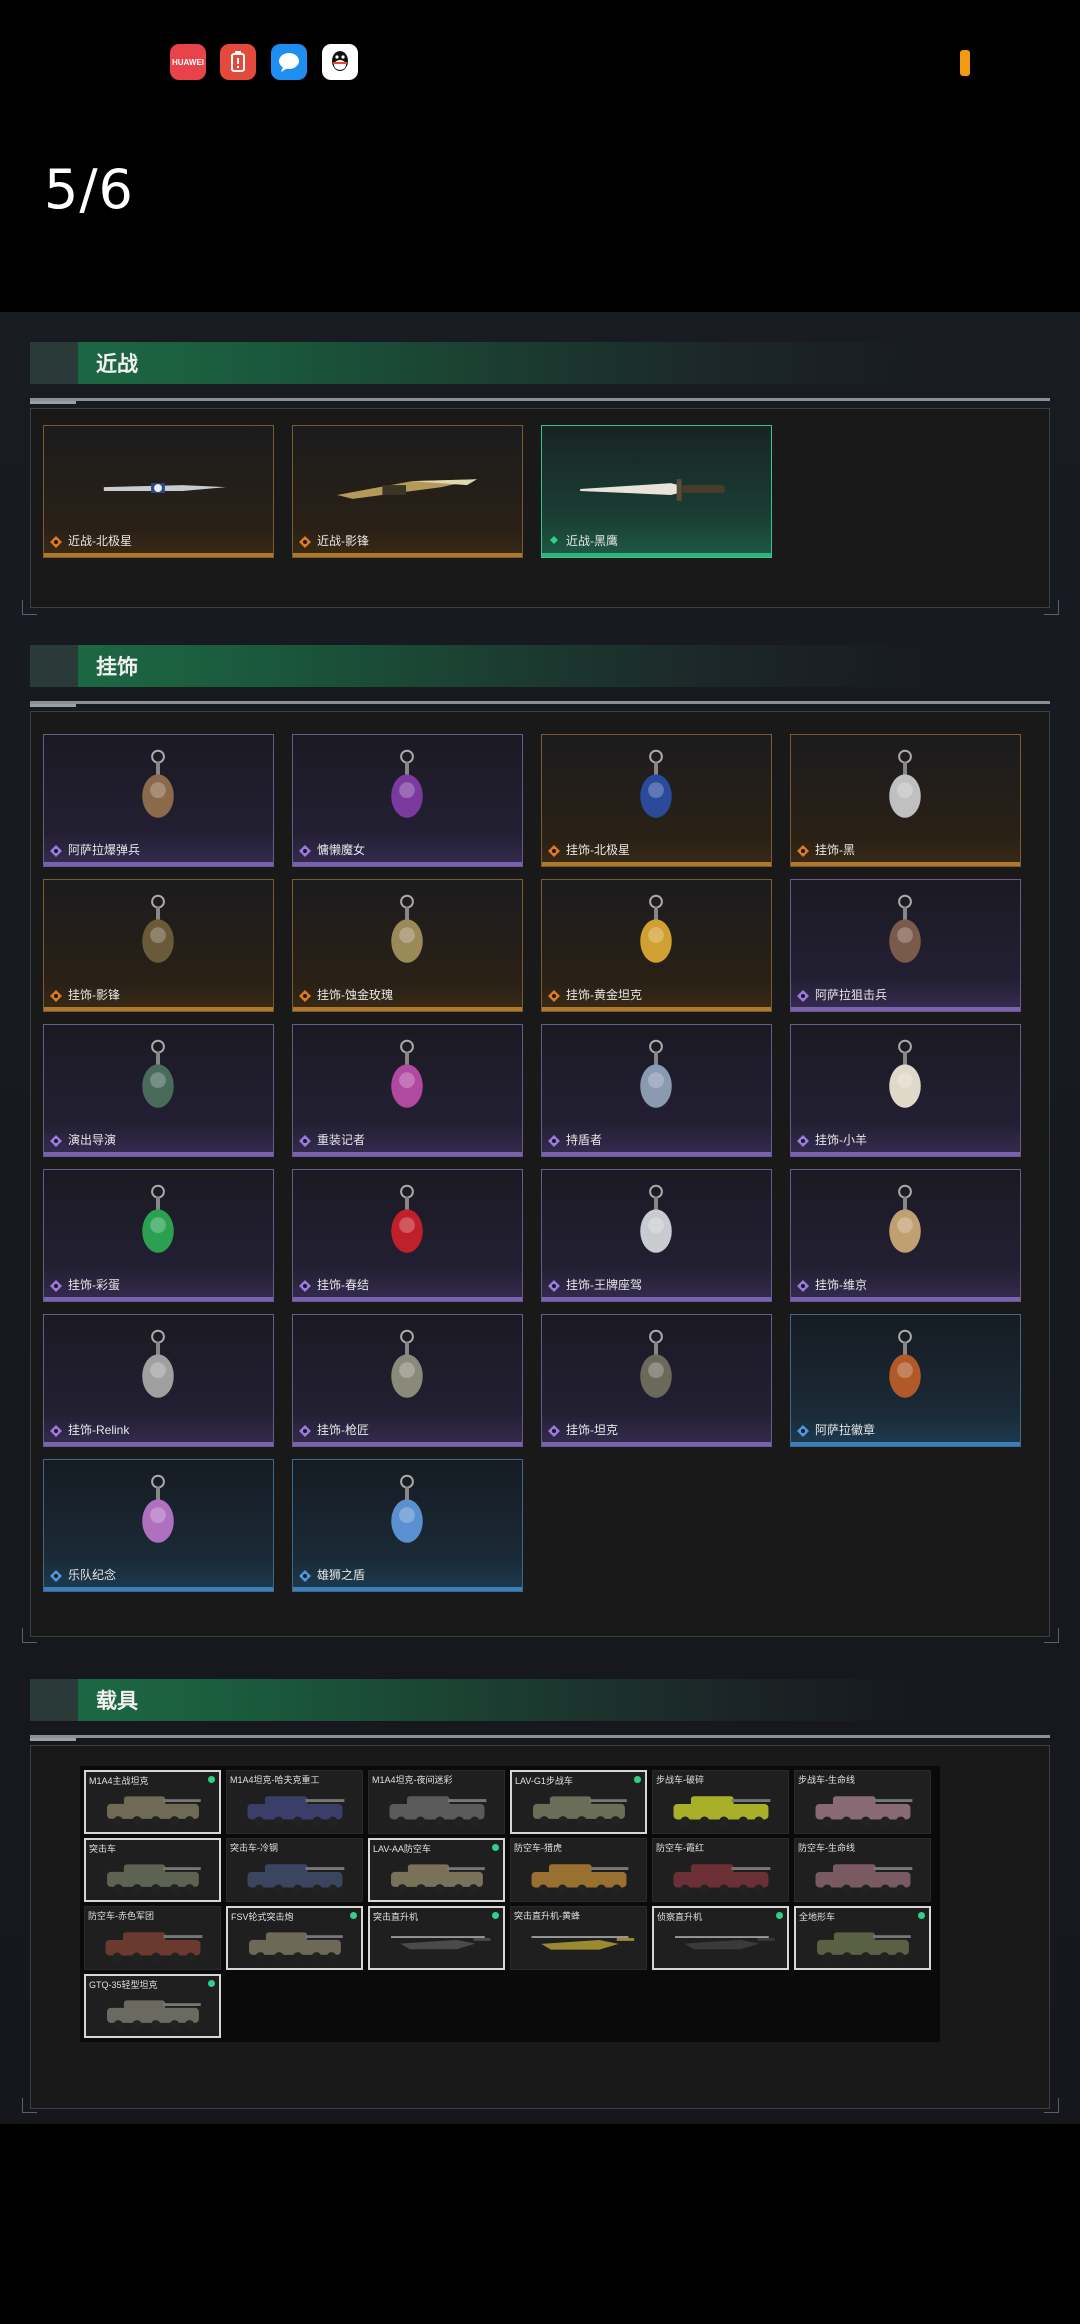 Image resolution: width=1080 pixels, height=2324 pixels. Describe the element at coordinates (480, 363) in the screenshot. I see `section-header-melee: 近战` at that location.